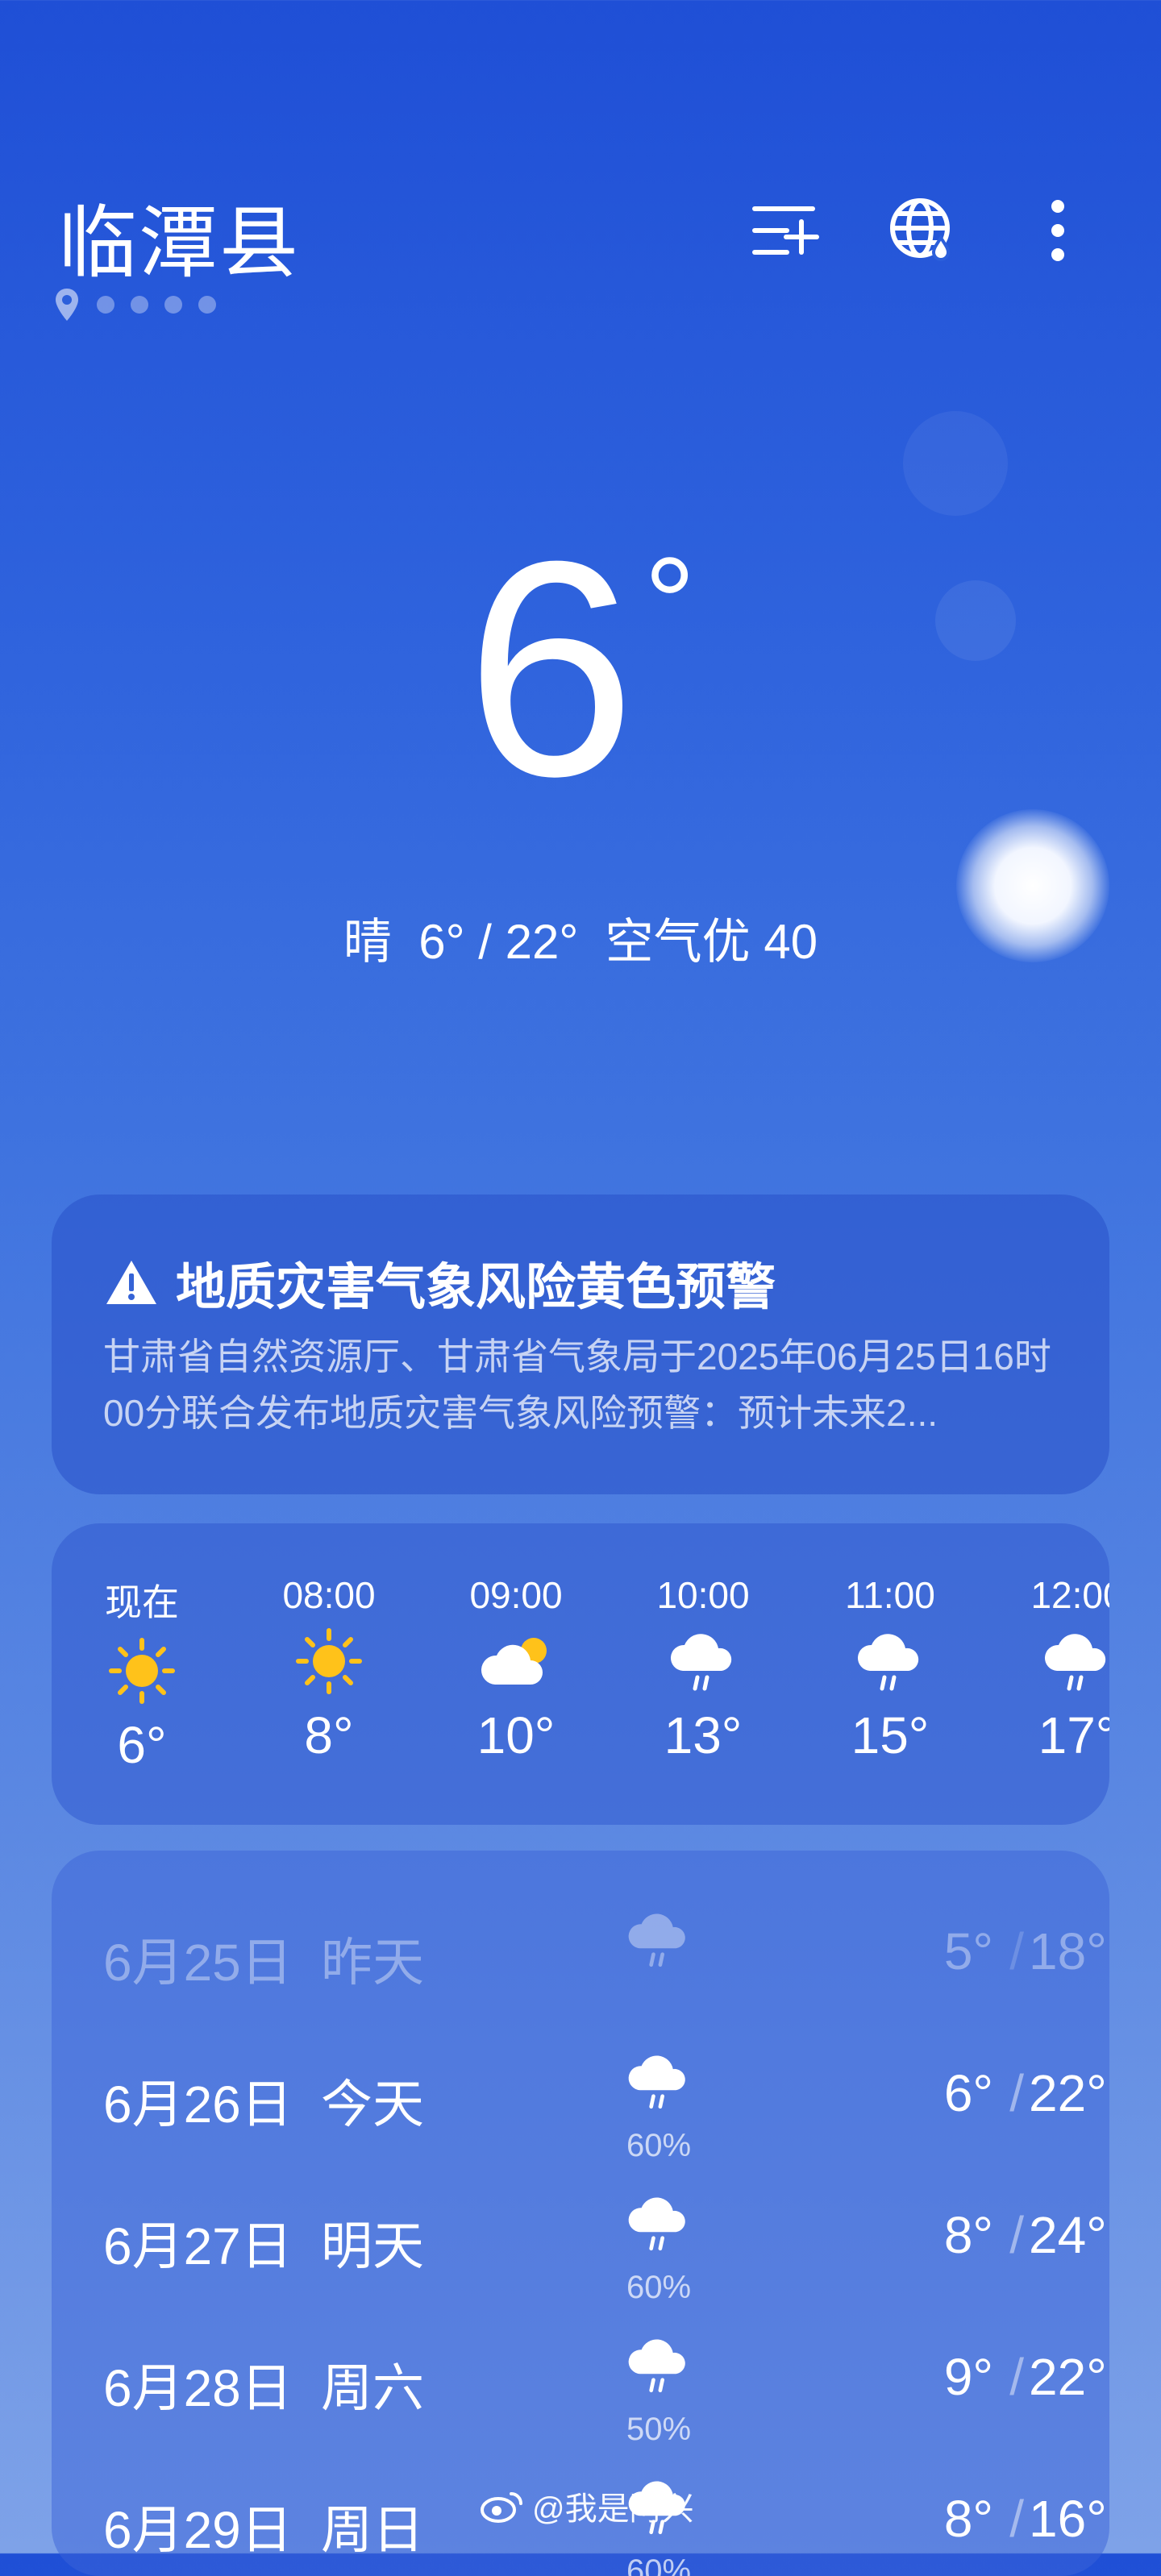  I want to click on alert-title-text: 地质灾害气象风险黄色预警, so click(476, 1287).